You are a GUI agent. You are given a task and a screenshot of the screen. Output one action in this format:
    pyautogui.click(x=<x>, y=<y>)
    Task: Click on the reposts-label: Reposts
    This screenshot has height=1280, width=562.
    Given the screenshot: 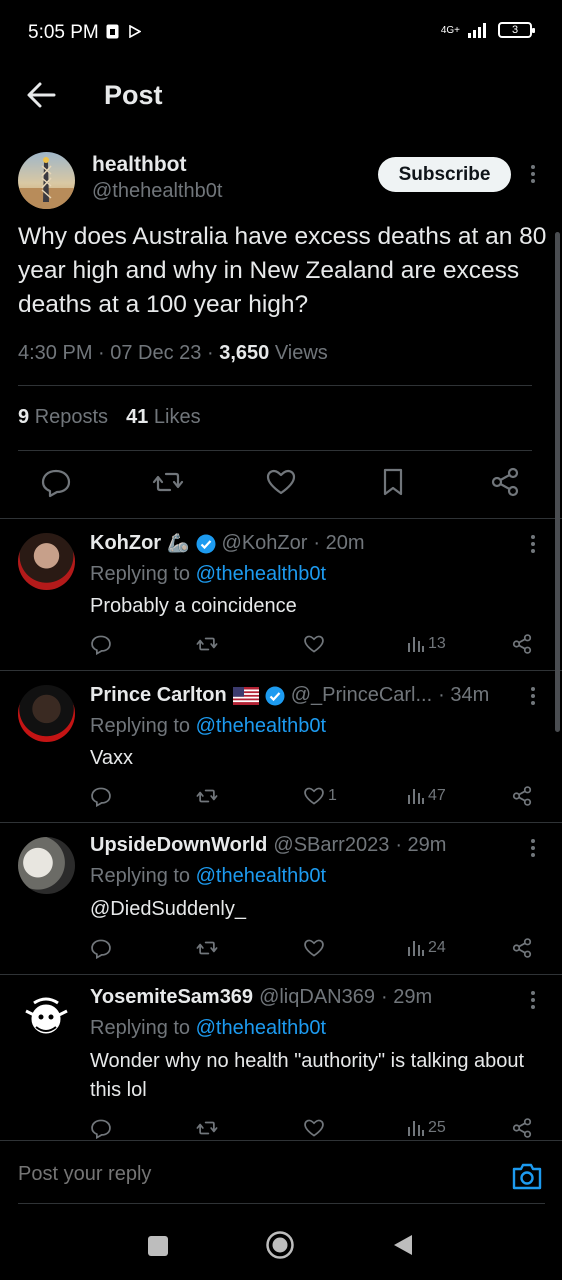 What is the action you would take?
    pyautogui.click(x=71, y=417)
    